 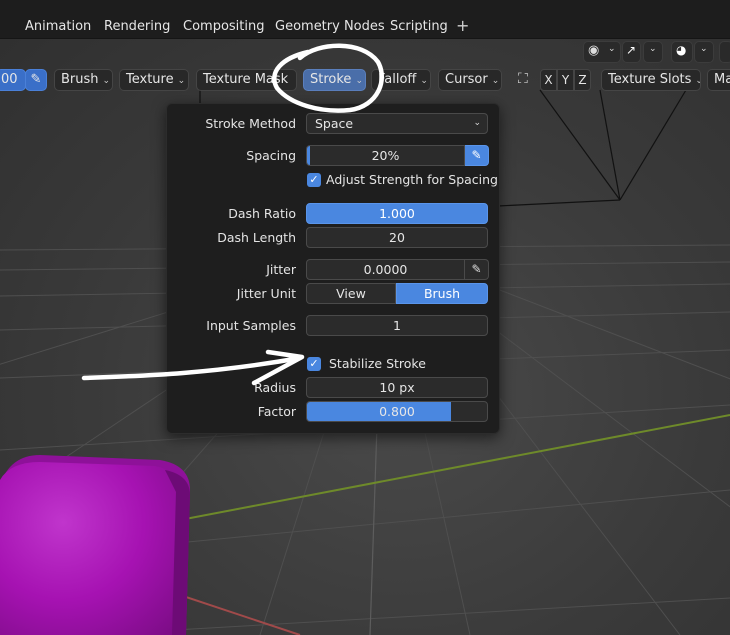 I want to click on jitter-slider: 0.0000, so click(x=385, y=269).